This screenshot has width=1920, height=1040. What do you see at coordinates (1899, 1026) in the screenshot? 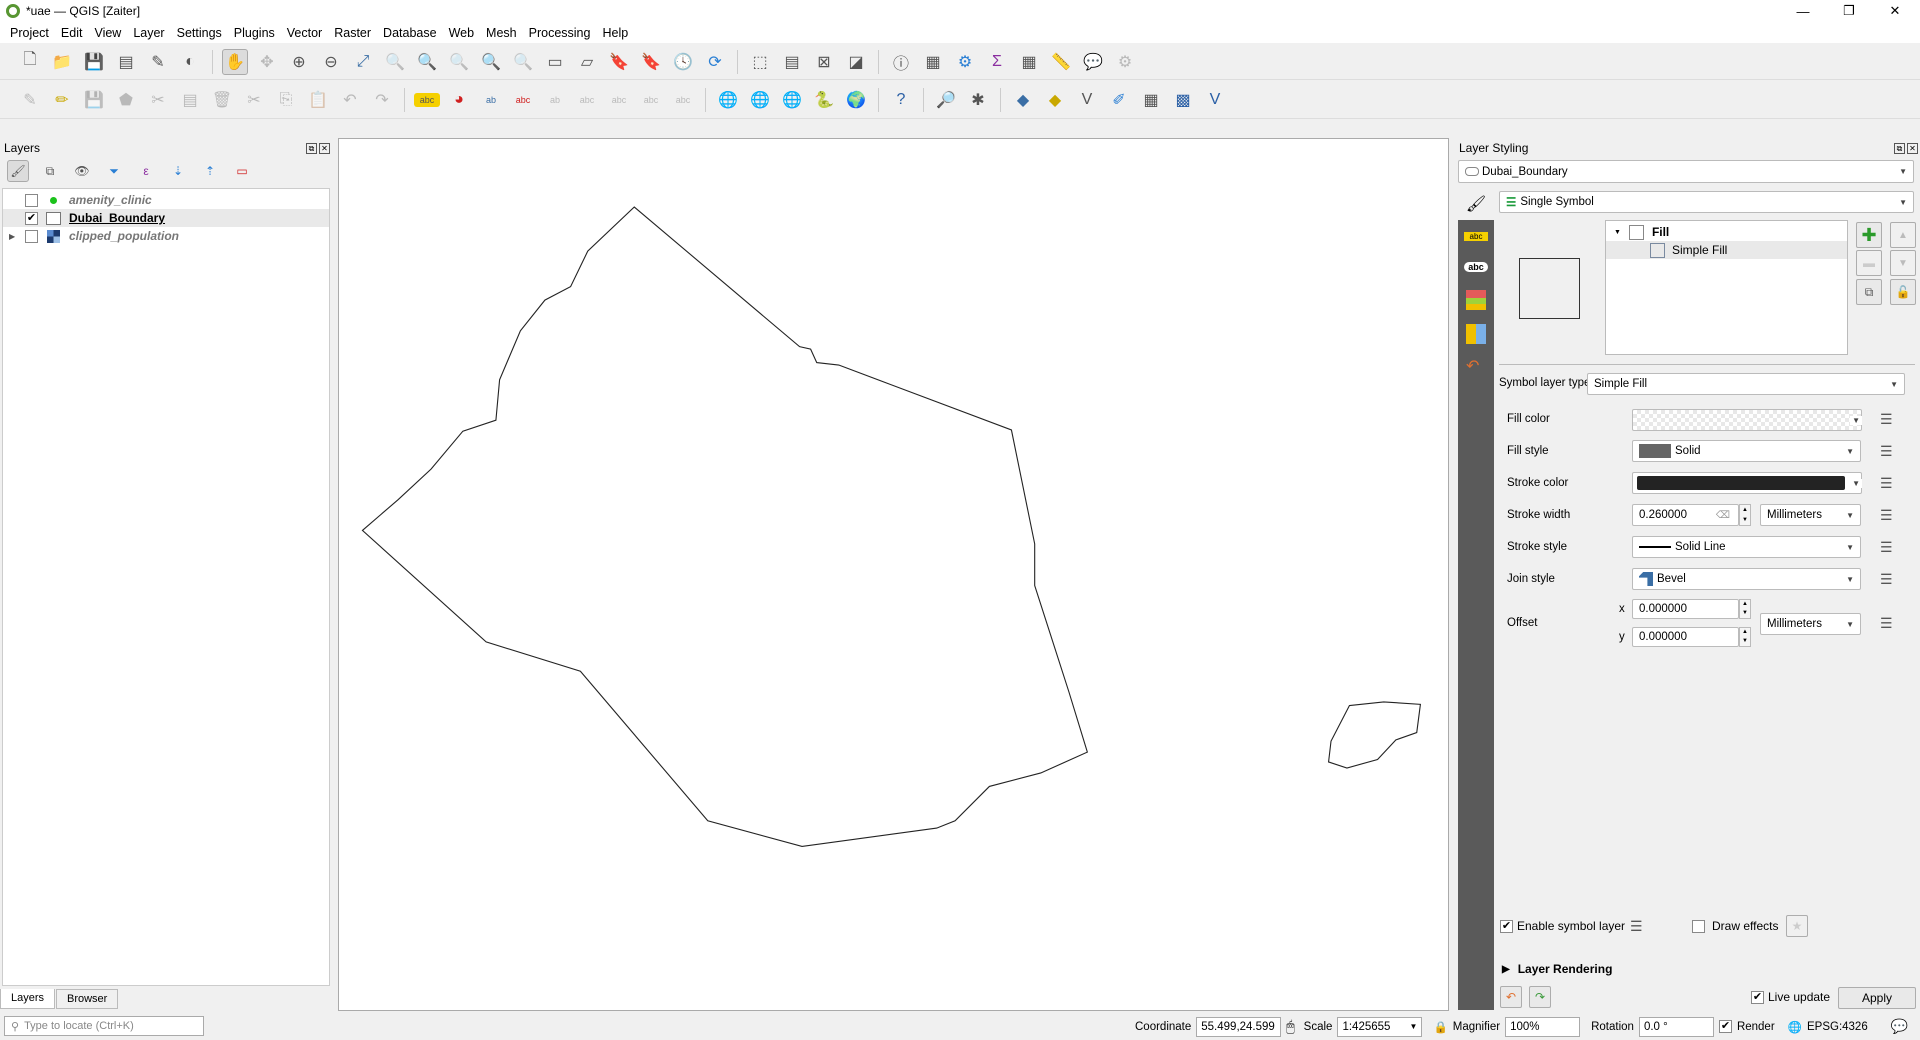
I see `messages-icon: 💬` at bounding box center [1899, 1026].